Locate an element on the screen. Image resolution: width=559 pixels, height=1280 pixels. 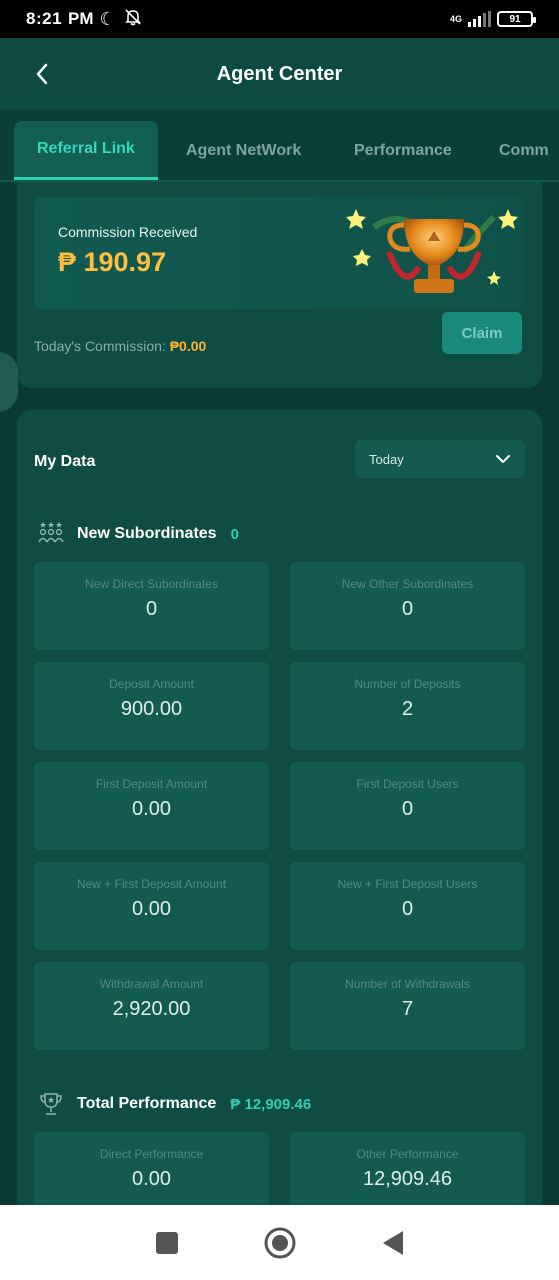
stat-label: Number of Withdrawals is located at coordinates (407, 984).